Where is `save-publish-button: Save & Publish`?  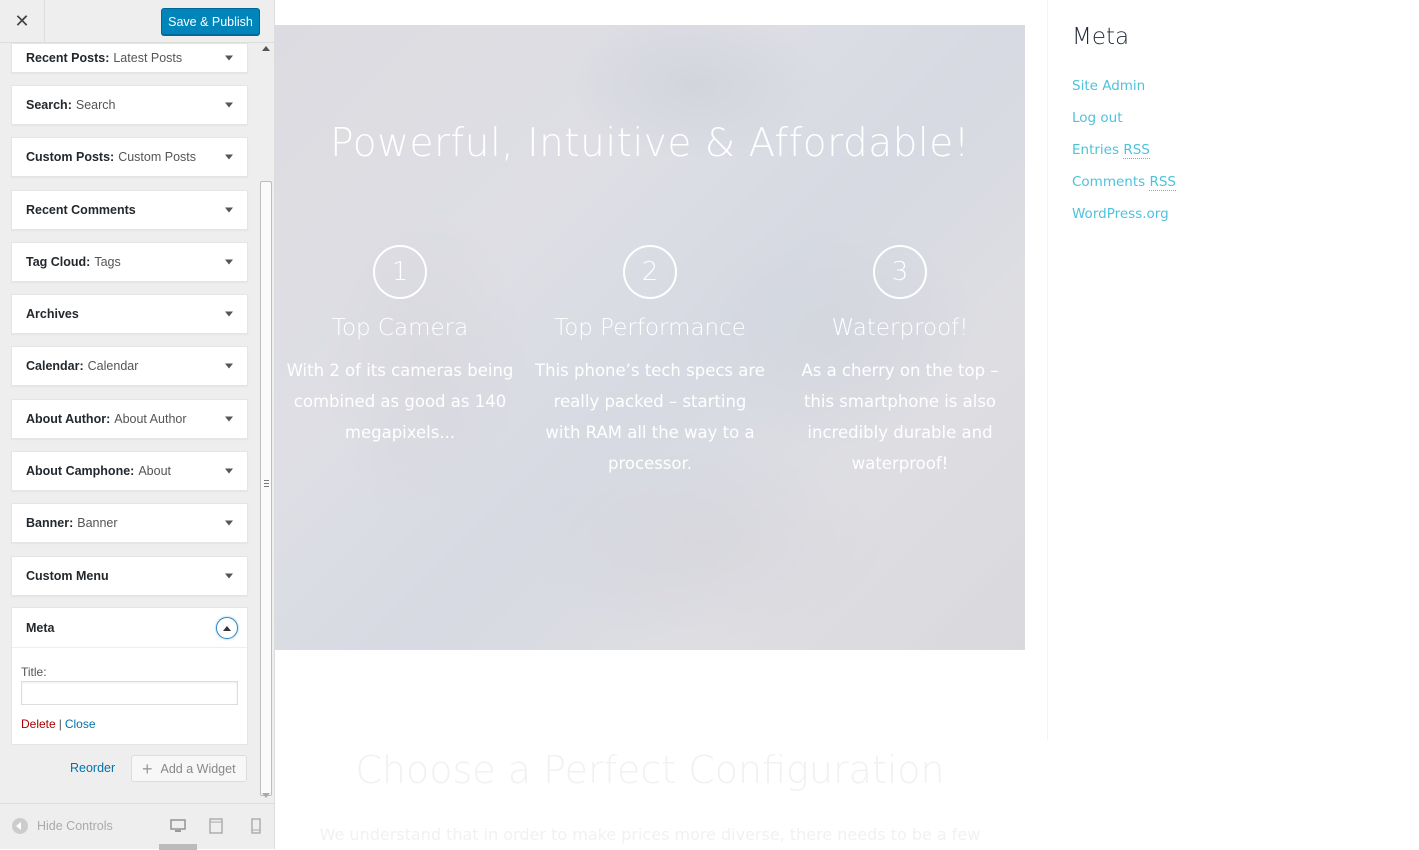 save-publish-button: Save & Publish is located at coordinates (210, 21).